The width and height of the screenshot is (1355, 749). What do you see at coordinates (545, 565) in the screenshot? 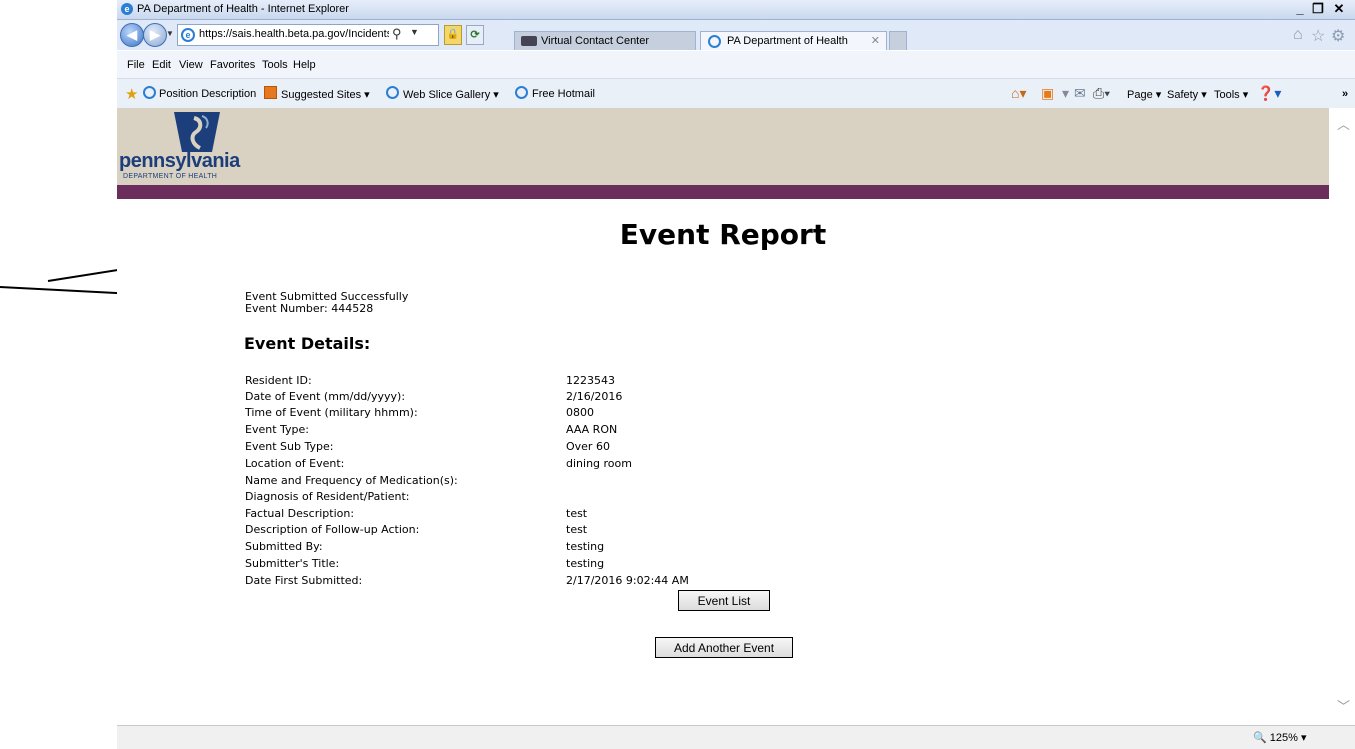
I see `detail-row-submitter-title: Submitter's Title: testing` at bounding box center [545, 565].